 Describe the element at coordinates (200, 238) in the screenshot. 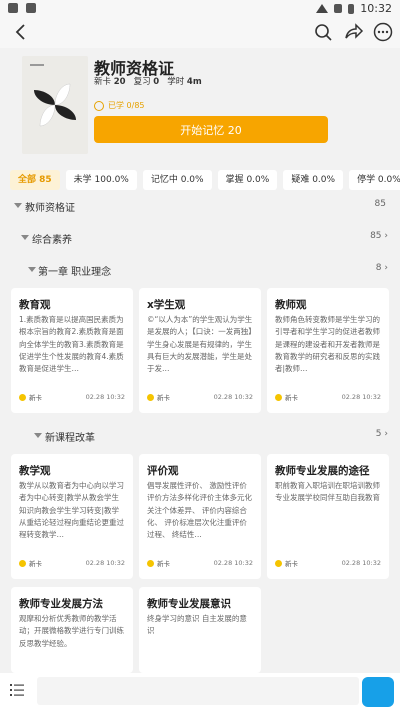

I see `tree-section: 综合素养 85 ›` at that location.